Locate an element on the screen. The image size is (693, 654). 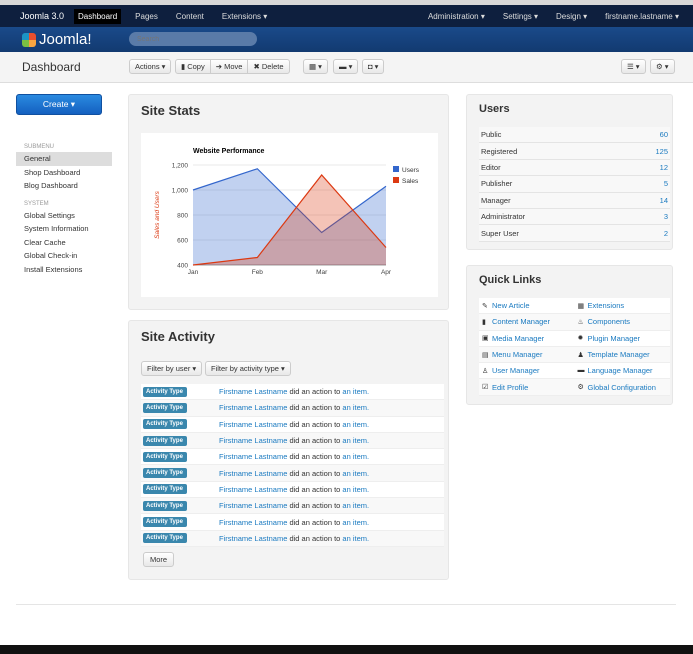
copy-label: Copy is located at coordinates (196, 66).